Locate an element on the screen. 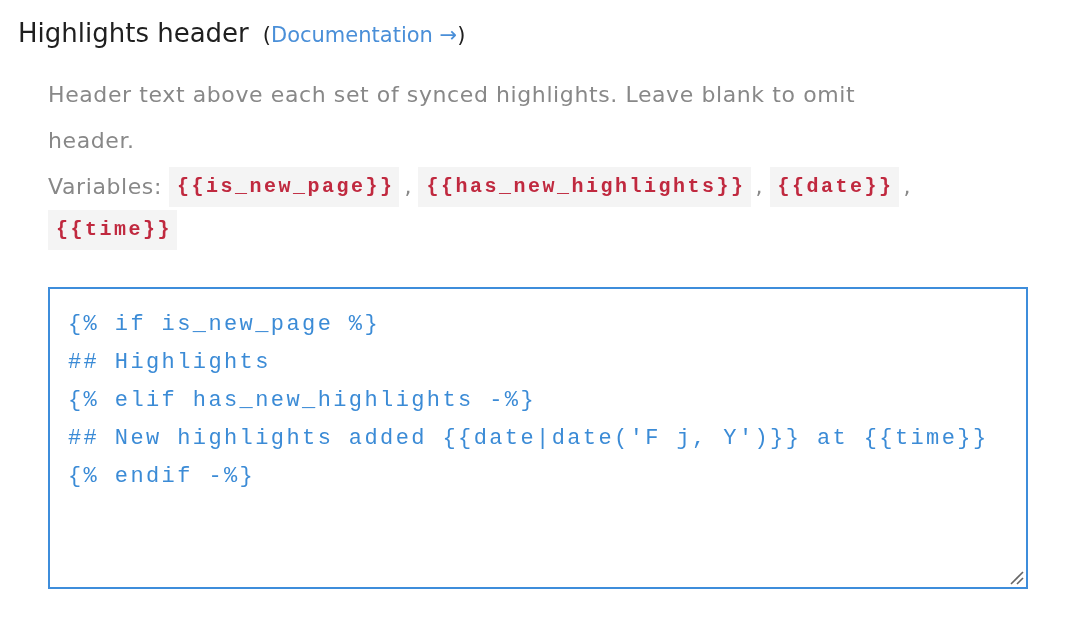  variable-code: {{time}} is located at coordinates (112, 230).